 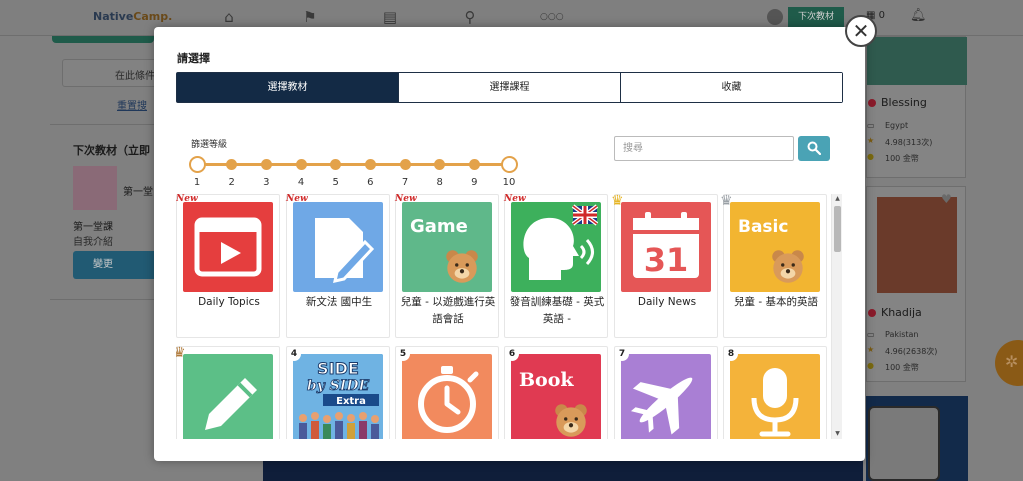 I want to click on level-number: 1, so click(x=197, y=182).